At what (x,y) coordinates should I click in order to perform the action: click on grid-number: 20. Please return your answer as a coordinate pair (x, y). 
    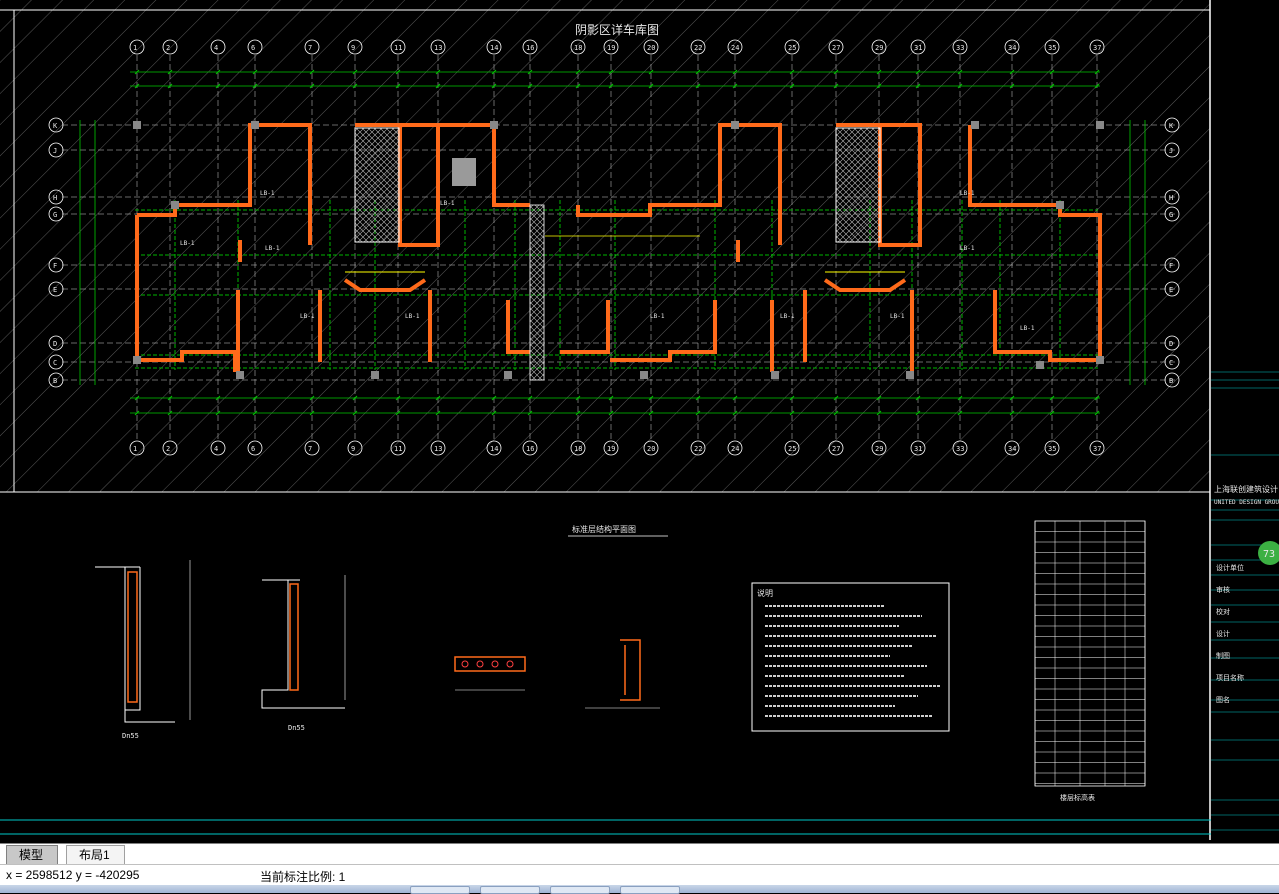
    Looking at the image, I should click on (651, 48).